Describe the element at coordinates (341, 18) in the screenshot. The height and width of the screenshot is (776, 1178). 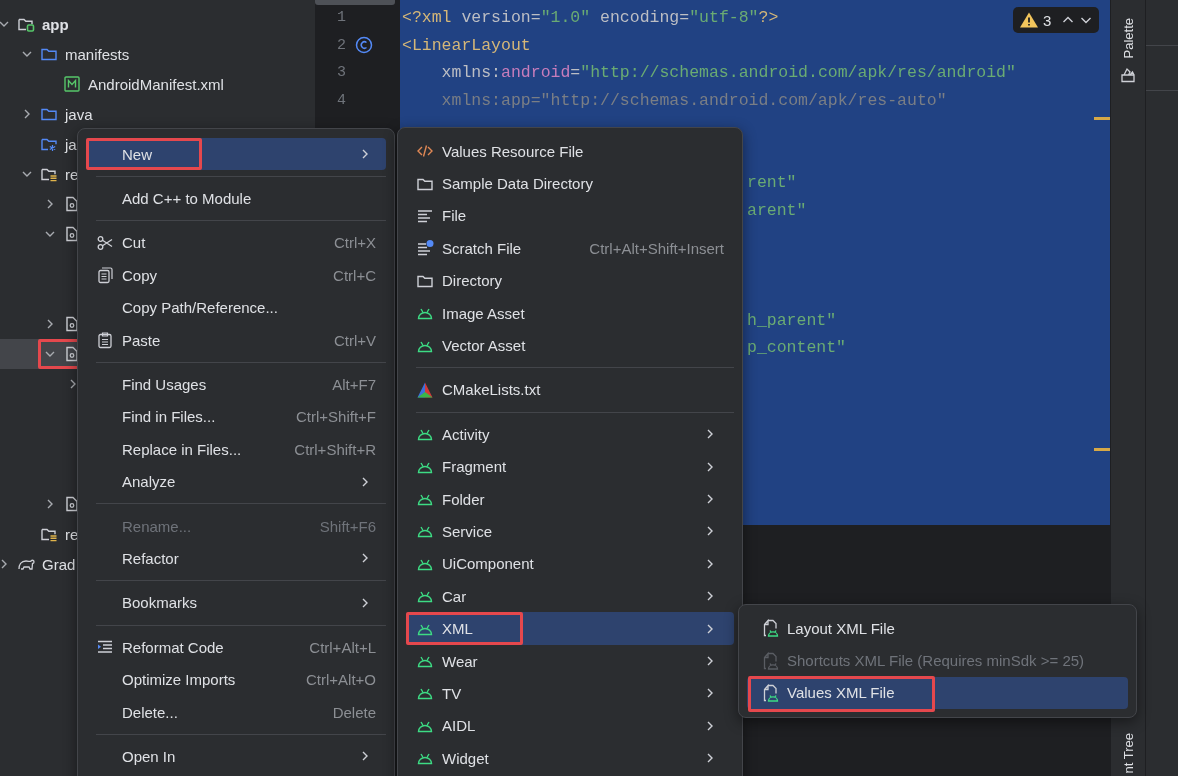
I see `line-number: 1` at that location.